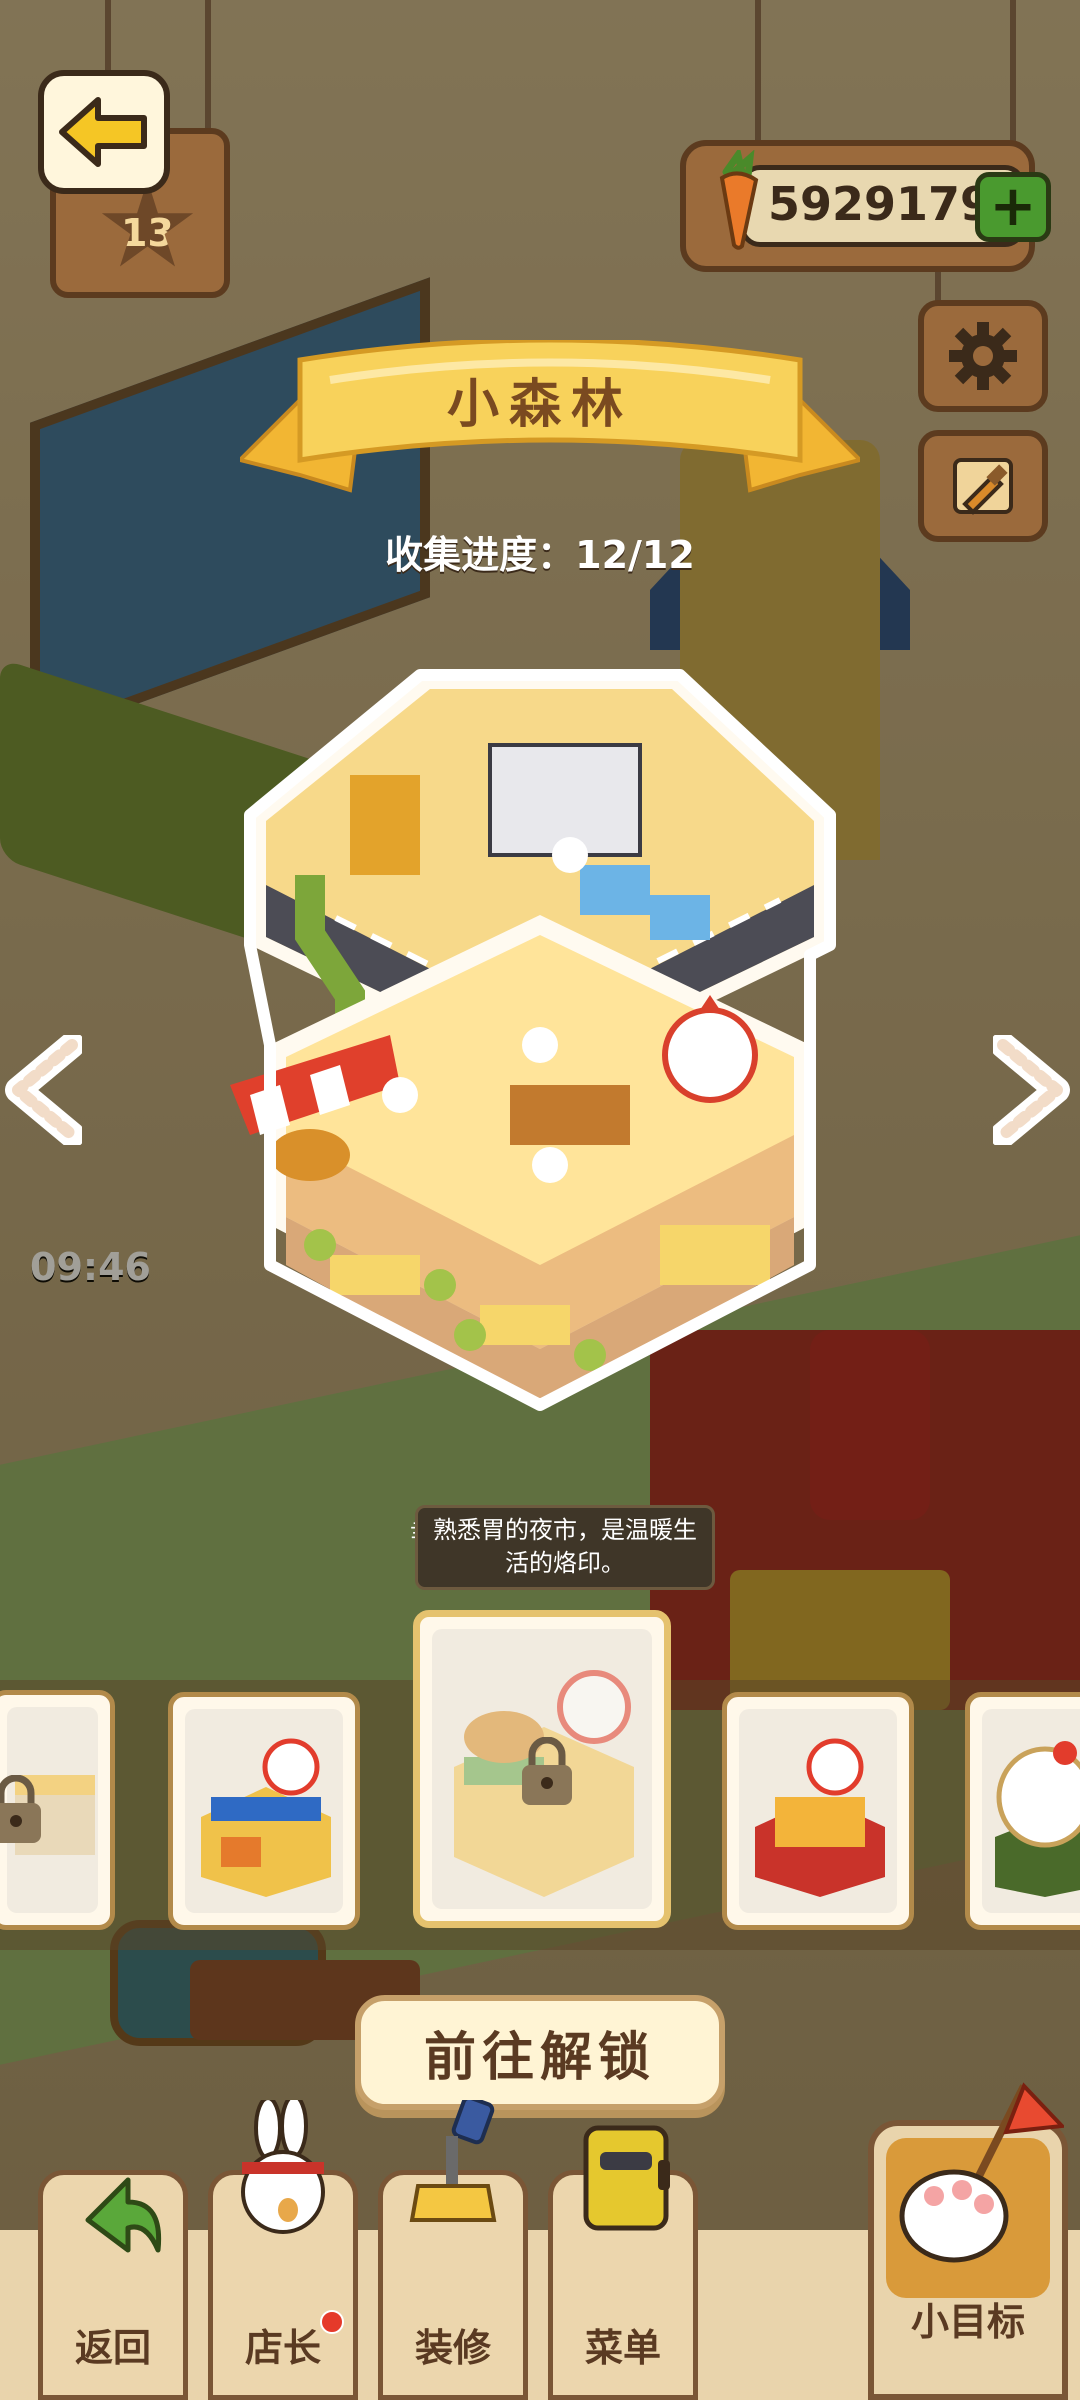 This screenshot has height=2400, width=1080. Describe the element at coordinates (739, 200) in the screenshot. I see `carrot-icon` at that location.